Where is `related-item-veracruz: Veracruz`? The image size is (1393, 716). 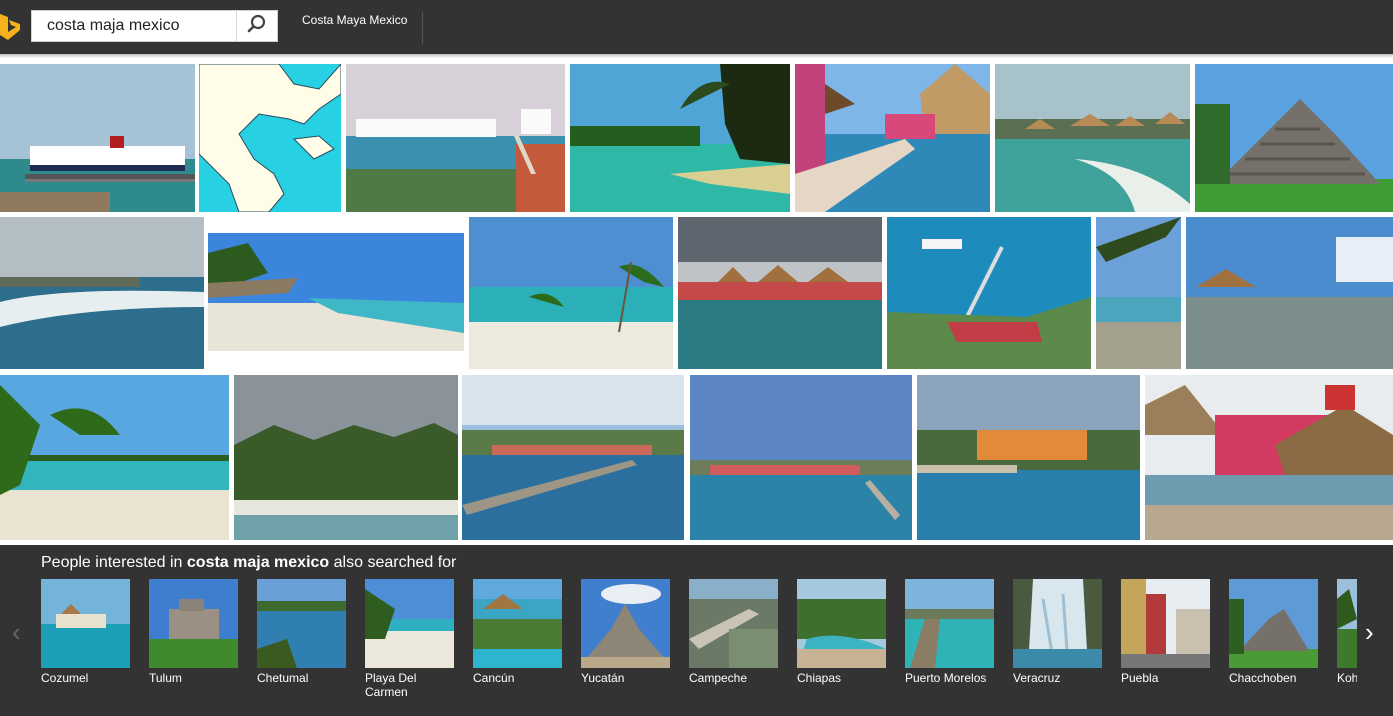
related-item-veracruz: Veracruz is located at coordinates (1057, 632).